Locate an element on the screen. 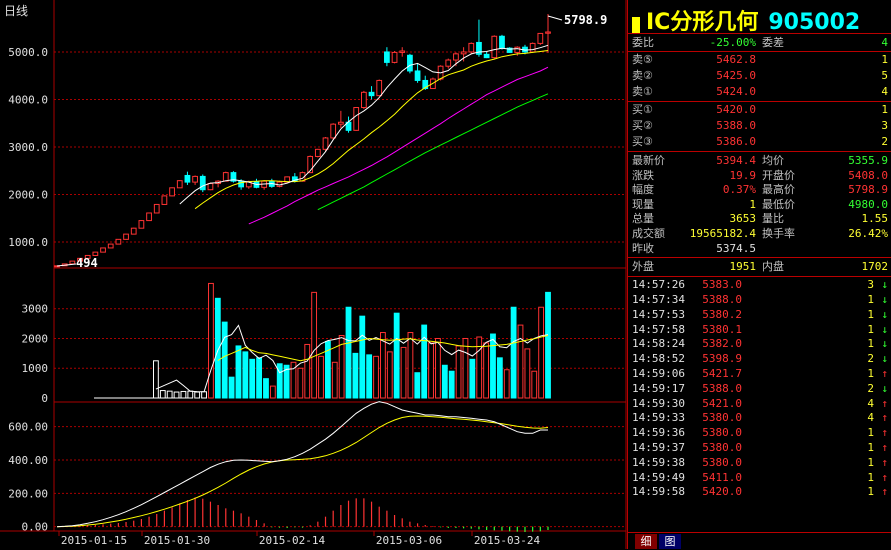  ma5-line is located at coordinates (364, 124).